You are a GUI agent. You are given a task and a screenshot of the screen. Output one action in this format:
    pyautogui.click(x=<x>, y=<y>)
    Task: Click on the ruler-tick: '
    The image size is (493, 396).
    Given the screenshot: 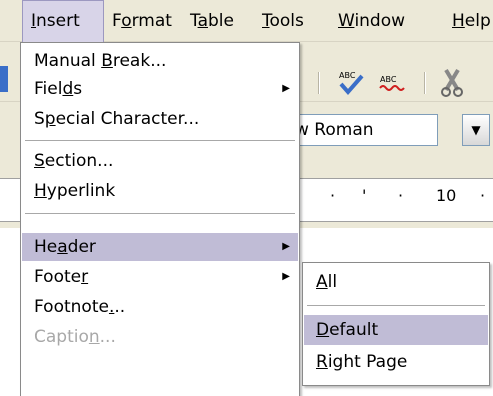 What is the action you would take?
    pyautogui.click(x=364, y=195)
    